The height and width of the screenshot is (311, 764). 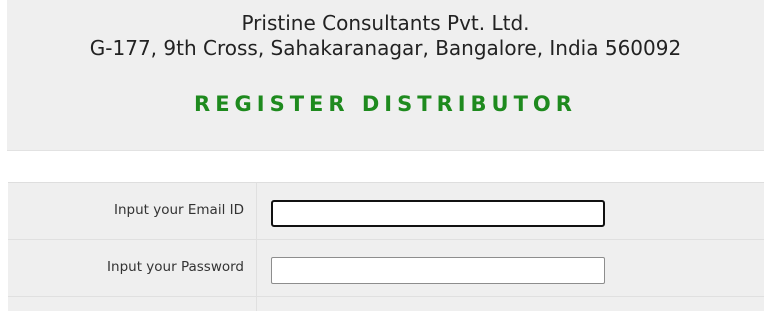 I want to click on next-form-row, so click(x=386, y=304).